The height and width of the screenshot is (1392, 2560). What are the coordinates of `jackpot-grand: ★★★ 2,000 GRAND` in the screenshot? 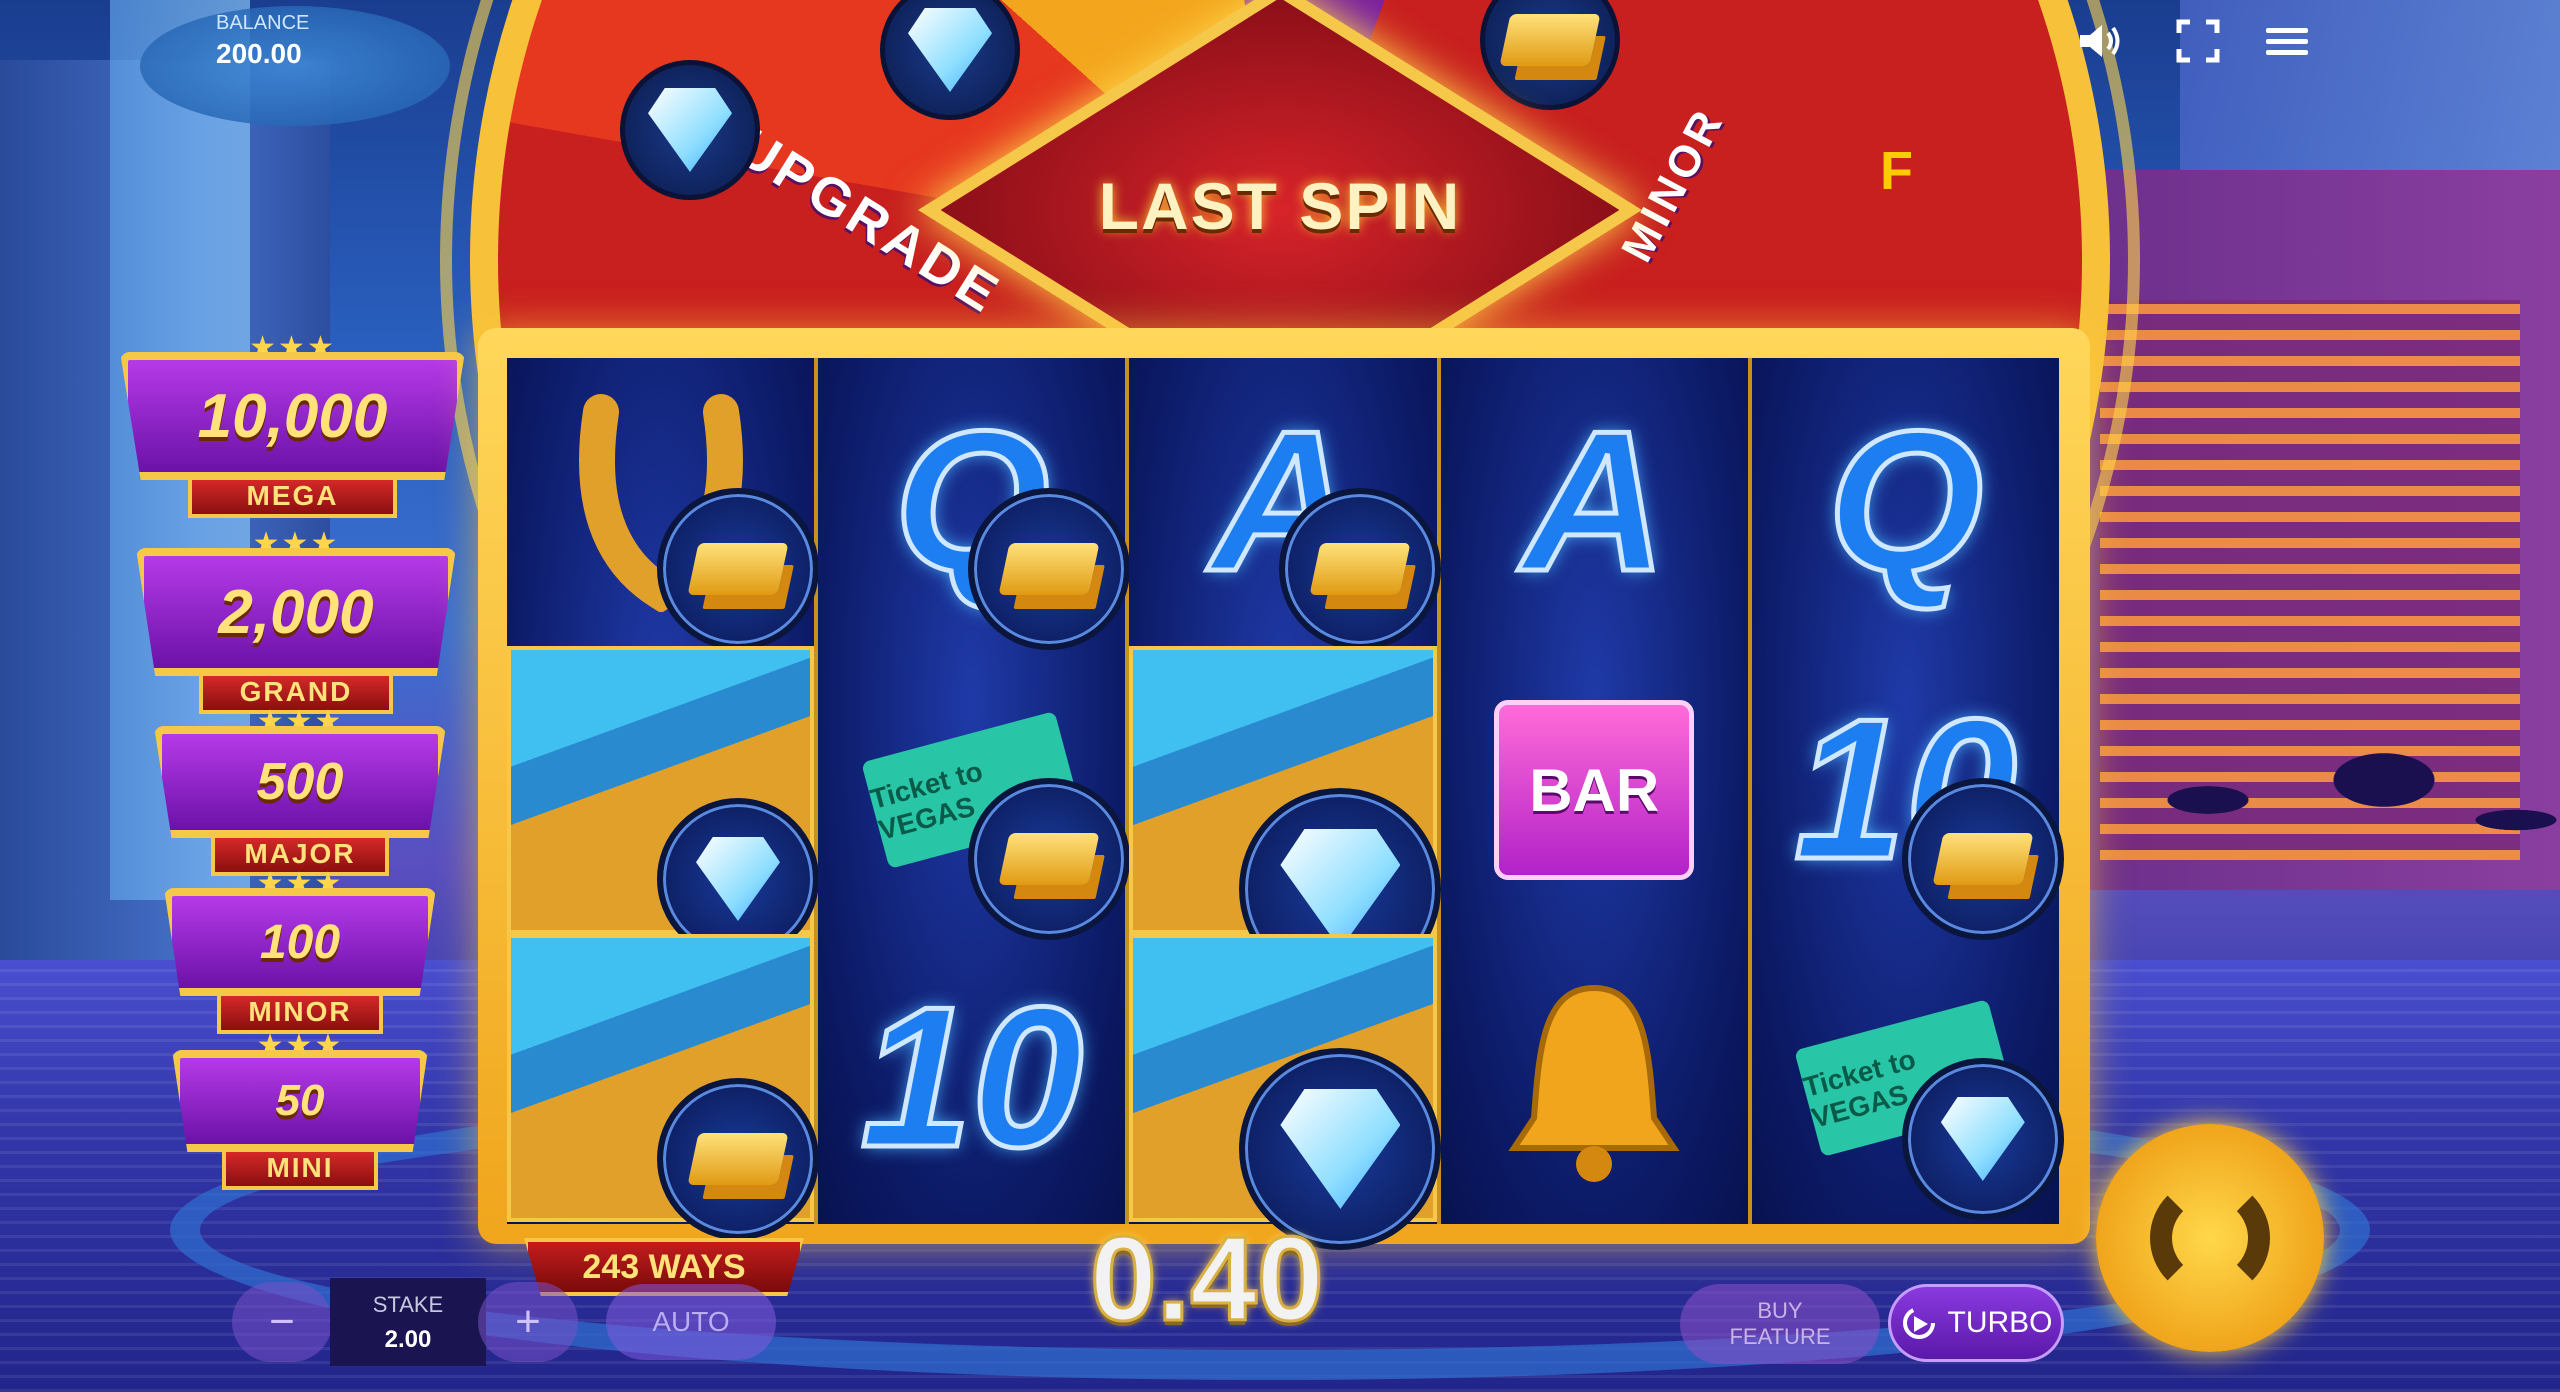 It's located at (296, 620).